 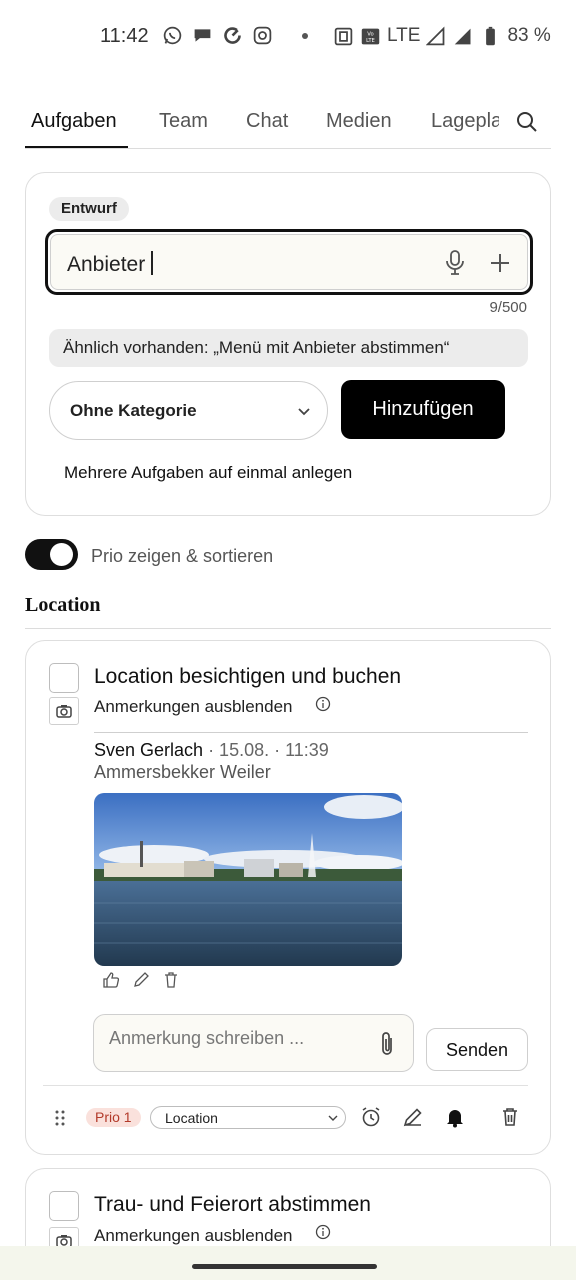 What do you see at coordinates (387, 1044) in the screenshot?
I see `paperclip-icon` at bounding box center [387, 1044].